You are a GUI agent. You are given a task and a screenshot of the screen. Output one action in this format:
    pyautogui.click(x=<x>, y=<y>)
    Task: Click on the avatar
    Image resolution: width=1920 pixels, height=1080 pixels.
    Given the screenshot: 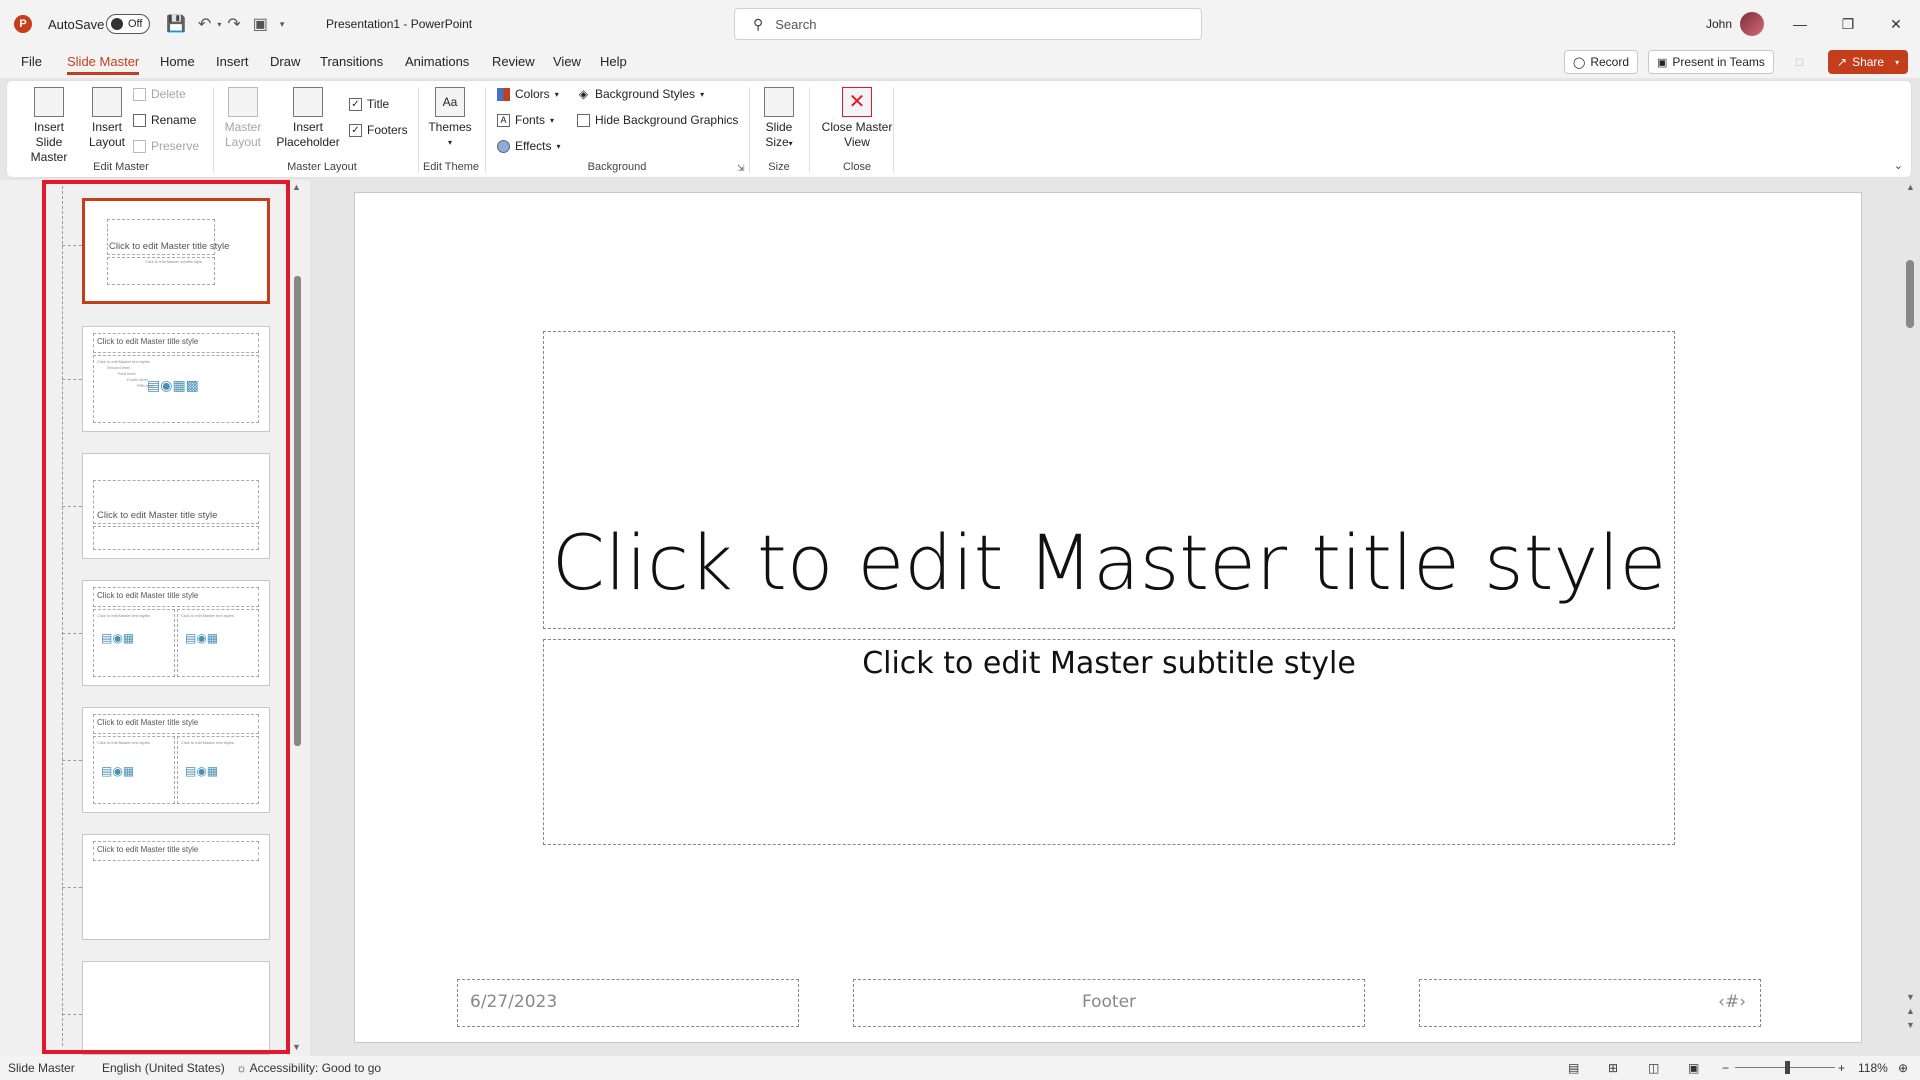 What is the action you would take?
    pyautogui.click(x=1752, y=24)
    